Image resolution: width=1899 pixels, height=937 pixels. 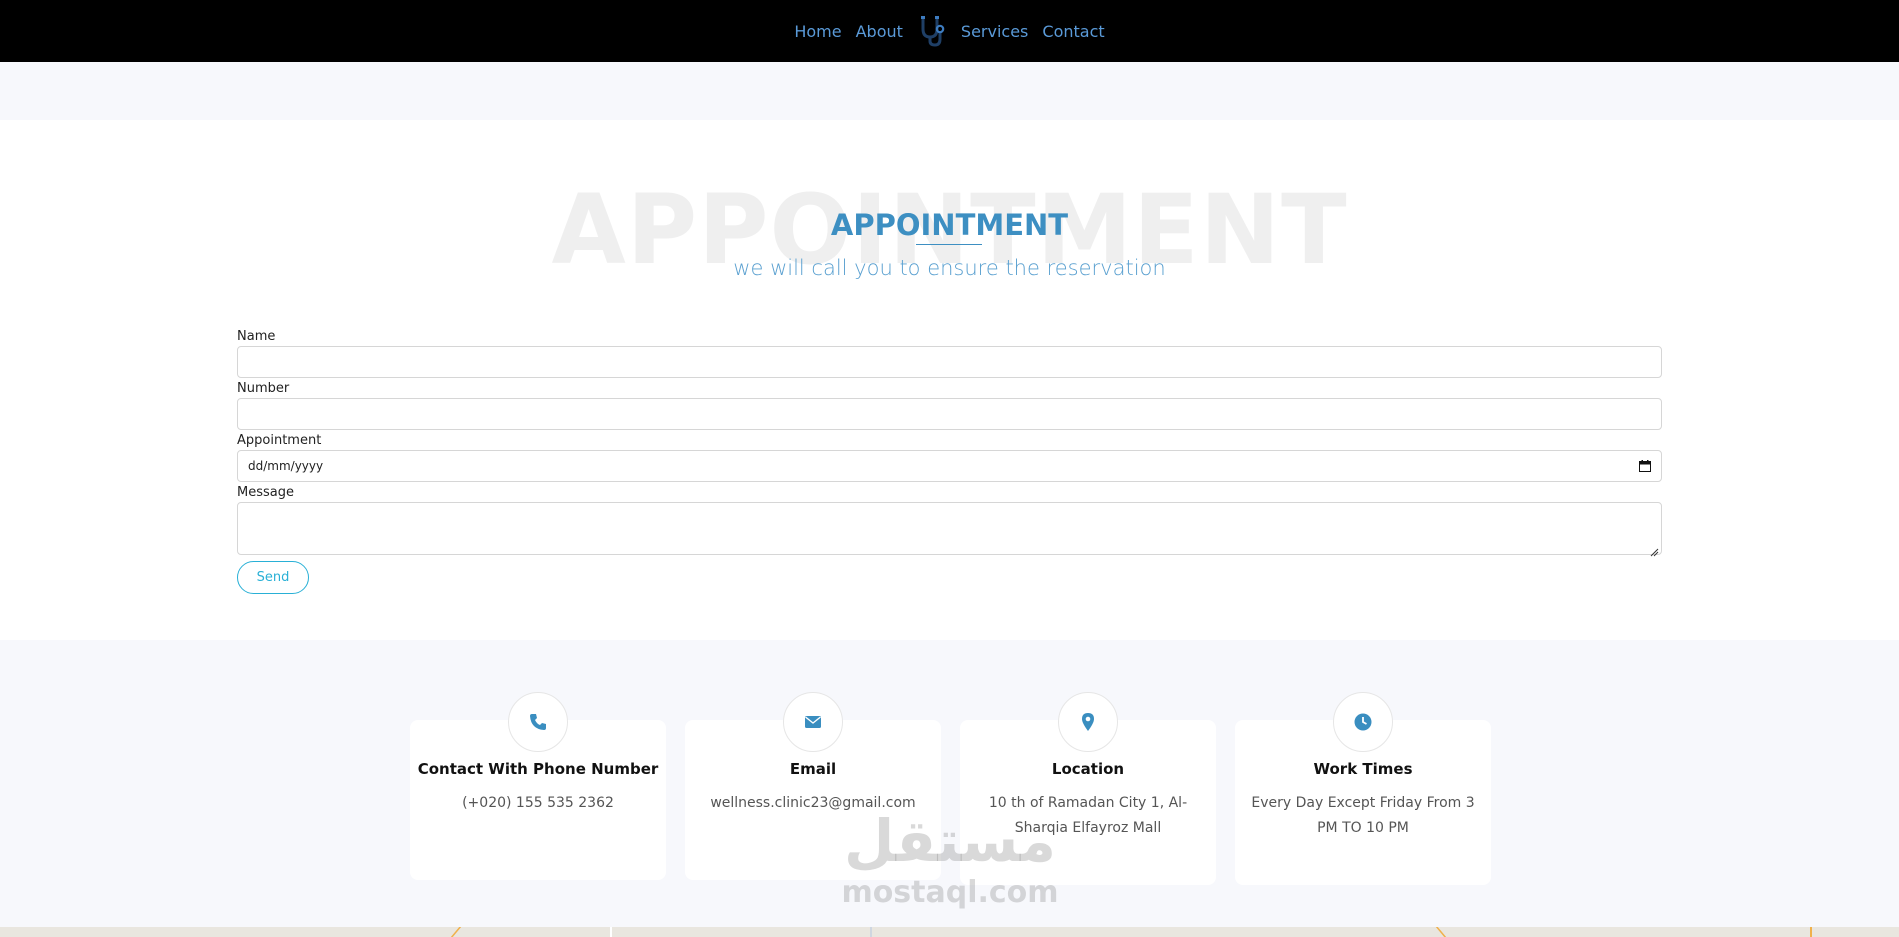 What do you see at coordinates (949, 225) in the screenshot?
I see `appointment-title: APPOINTMENT` at bounding box center [949, 225].